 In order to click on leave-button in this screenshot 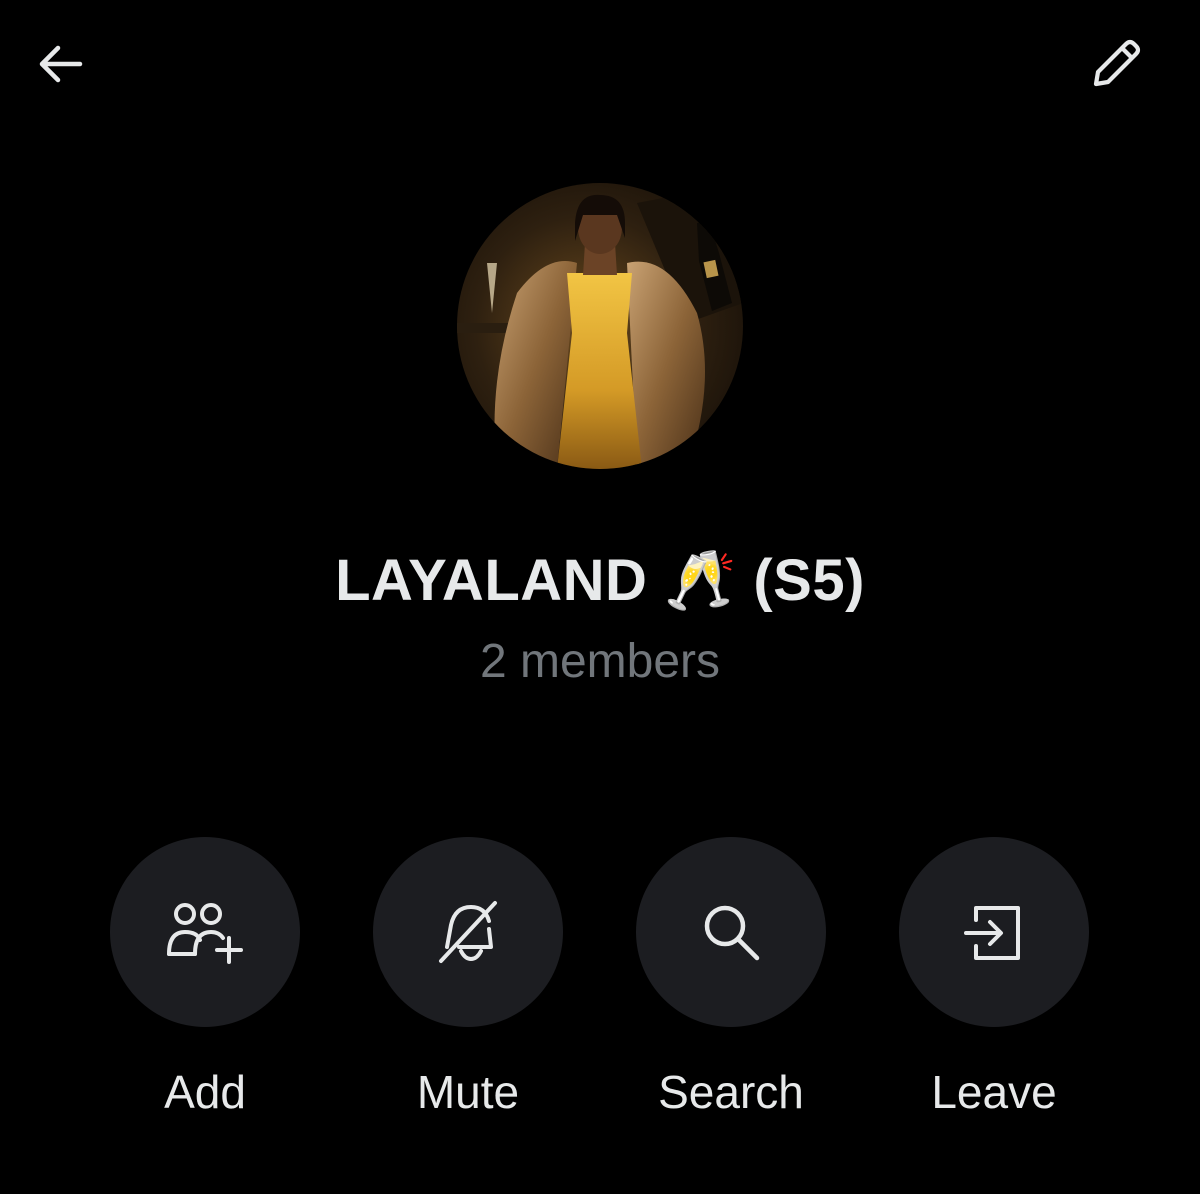, I will do `click(994, 932)`.